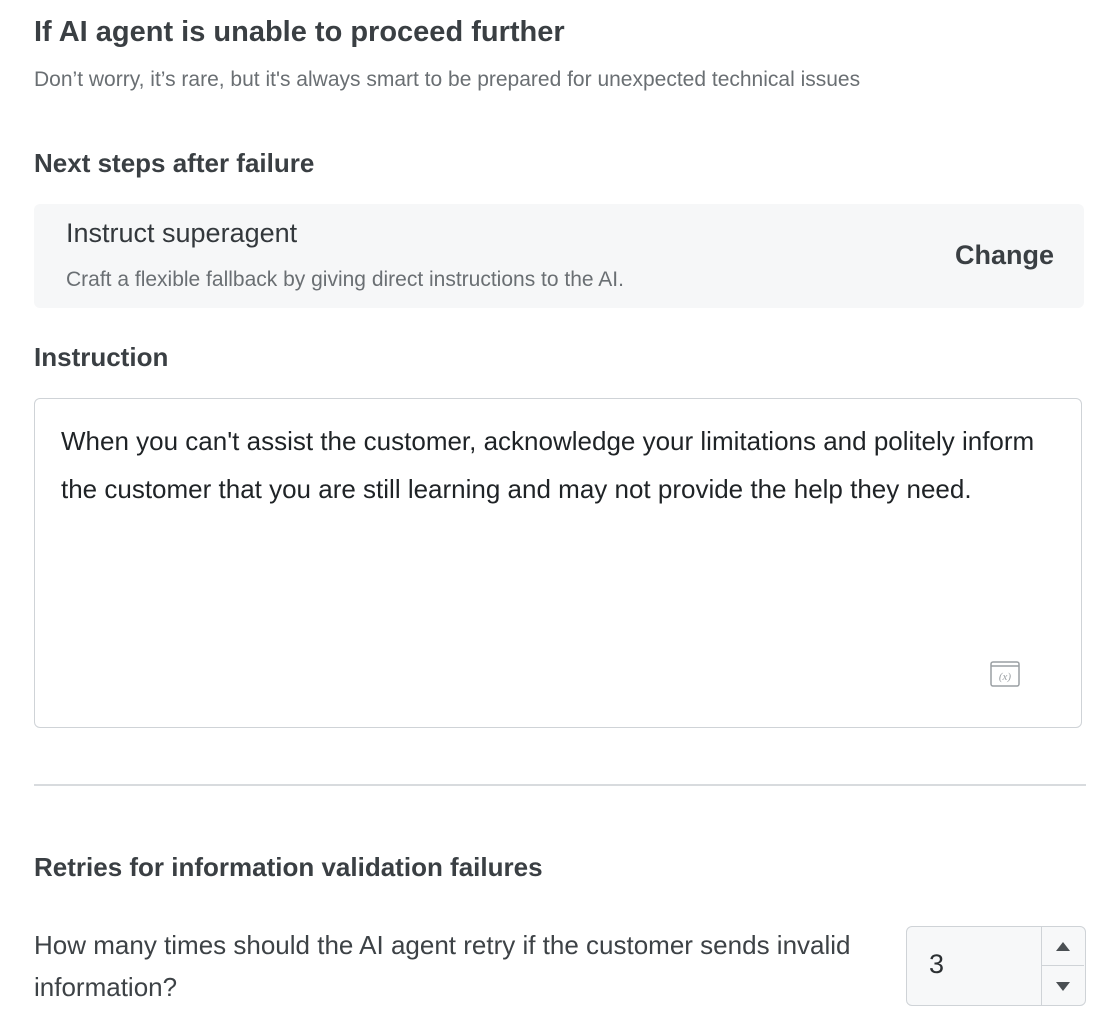 The width and height of the screenshot is (1110, 1034). Describe the element at coordinates (560, 785) in the screenshot. I see `section-divider` at that location.